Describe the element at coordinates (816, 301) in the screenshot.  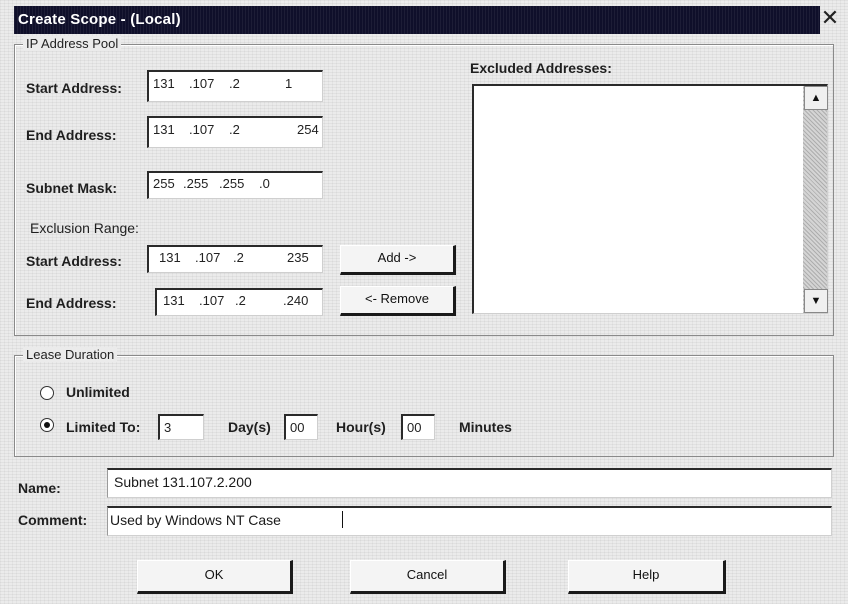
I see `scroll-down-icon: ▼` at that location.